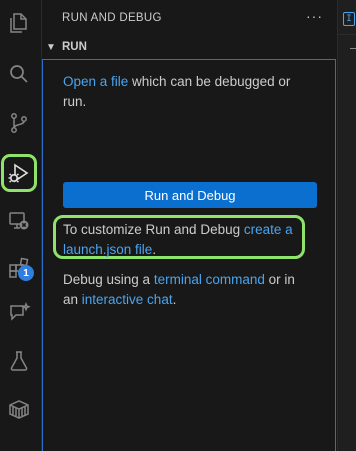 The height and width of the screenshot is (451, 356). I want to click on editor-tab-icon: I, so click(349, 19).